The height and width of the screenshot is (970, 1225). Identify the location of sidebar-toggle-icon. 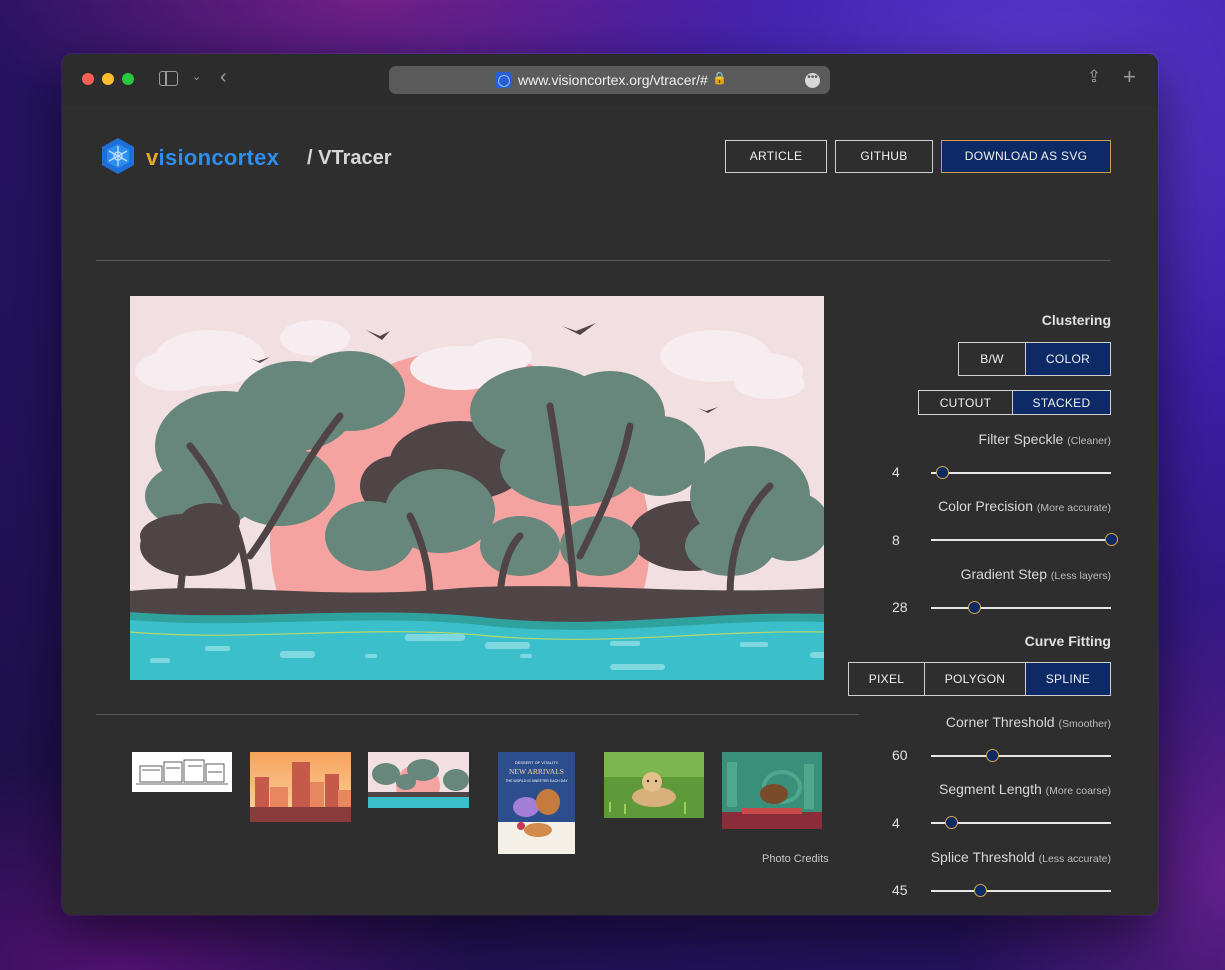
(168, 78).